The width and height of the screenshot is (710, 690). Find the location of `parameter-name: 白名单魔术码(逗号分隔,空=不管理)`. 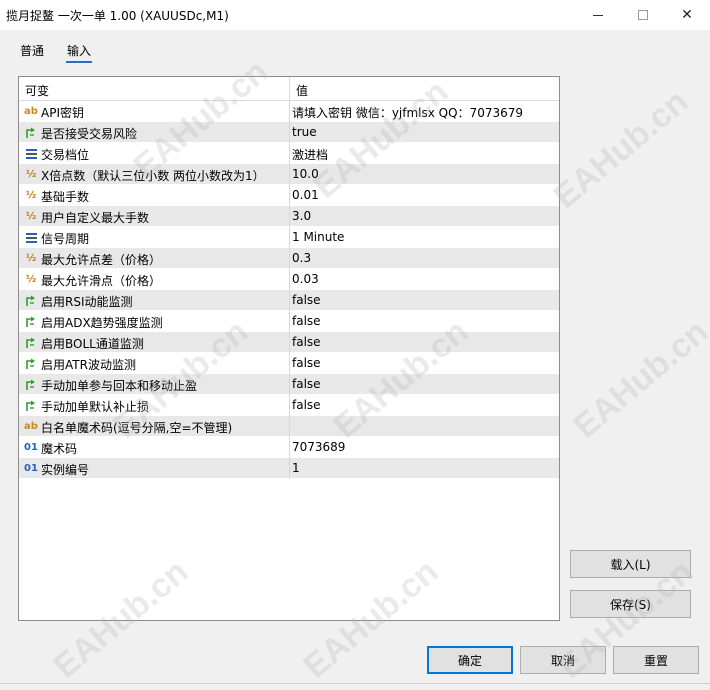

parameter-name: 白名单魔术码(逗号分隔,空=不管理) is located at coordinates (137, 428).